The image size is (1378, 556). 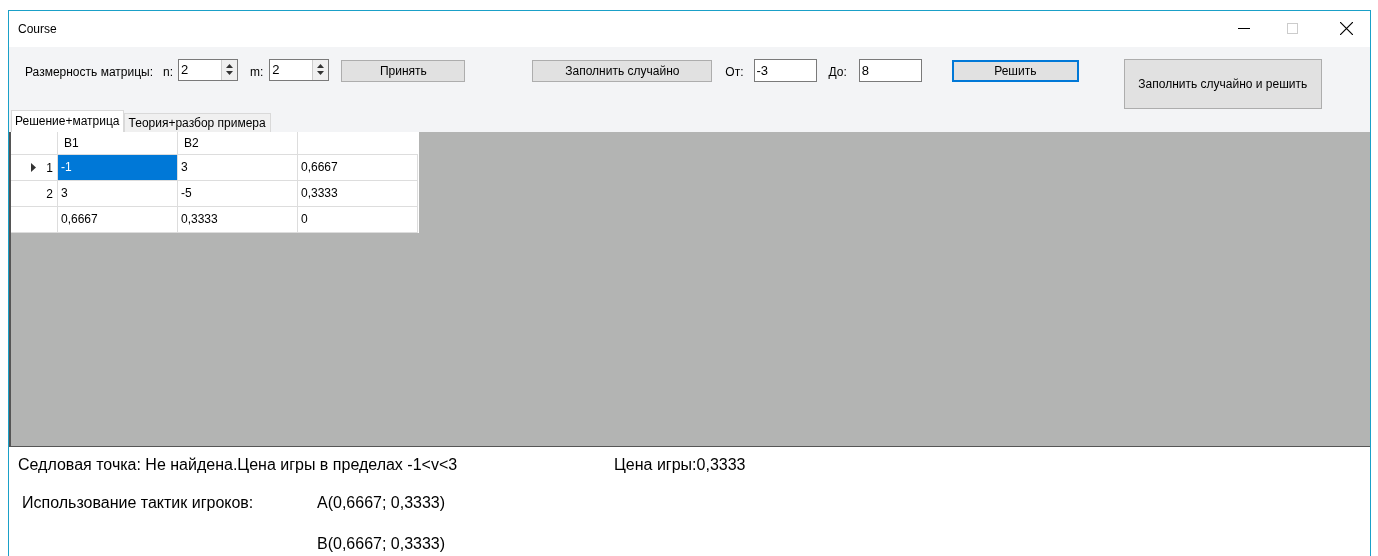 What do you see at coordinates (38, 29) in the screenshot?
I see `window-title: Course` at bounding box center [38, 29].